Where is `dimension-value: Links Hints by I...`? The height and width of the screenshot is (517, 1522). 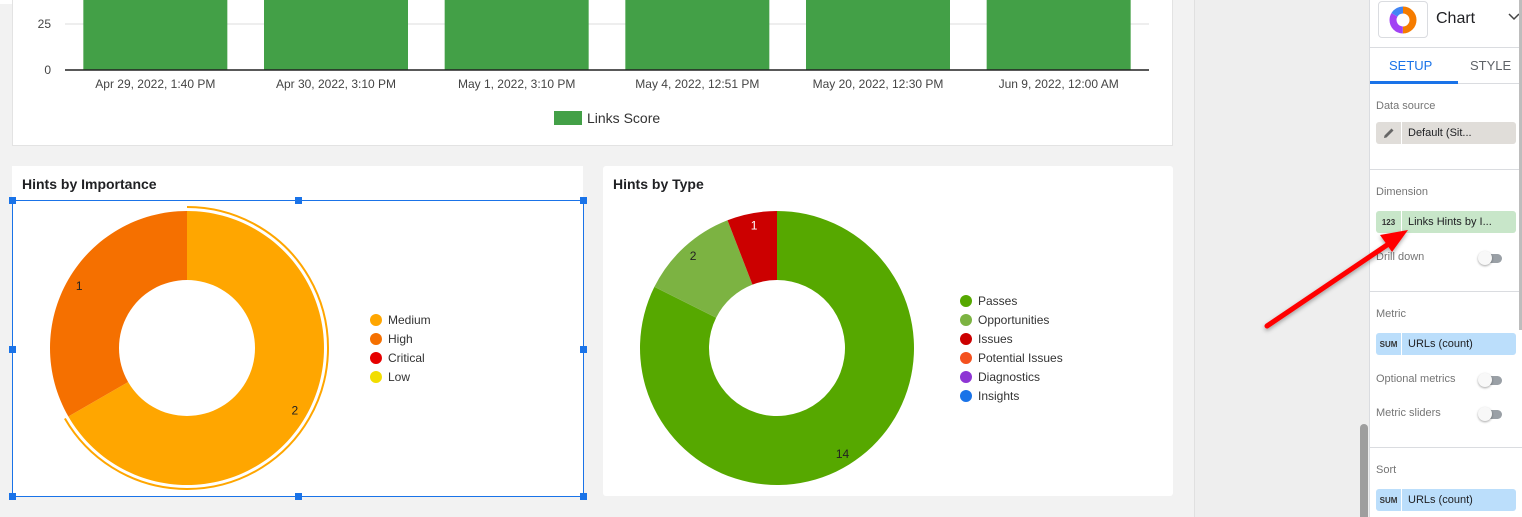 dimension-value: Links Hints by I... is located at coordinates (1450, 222).